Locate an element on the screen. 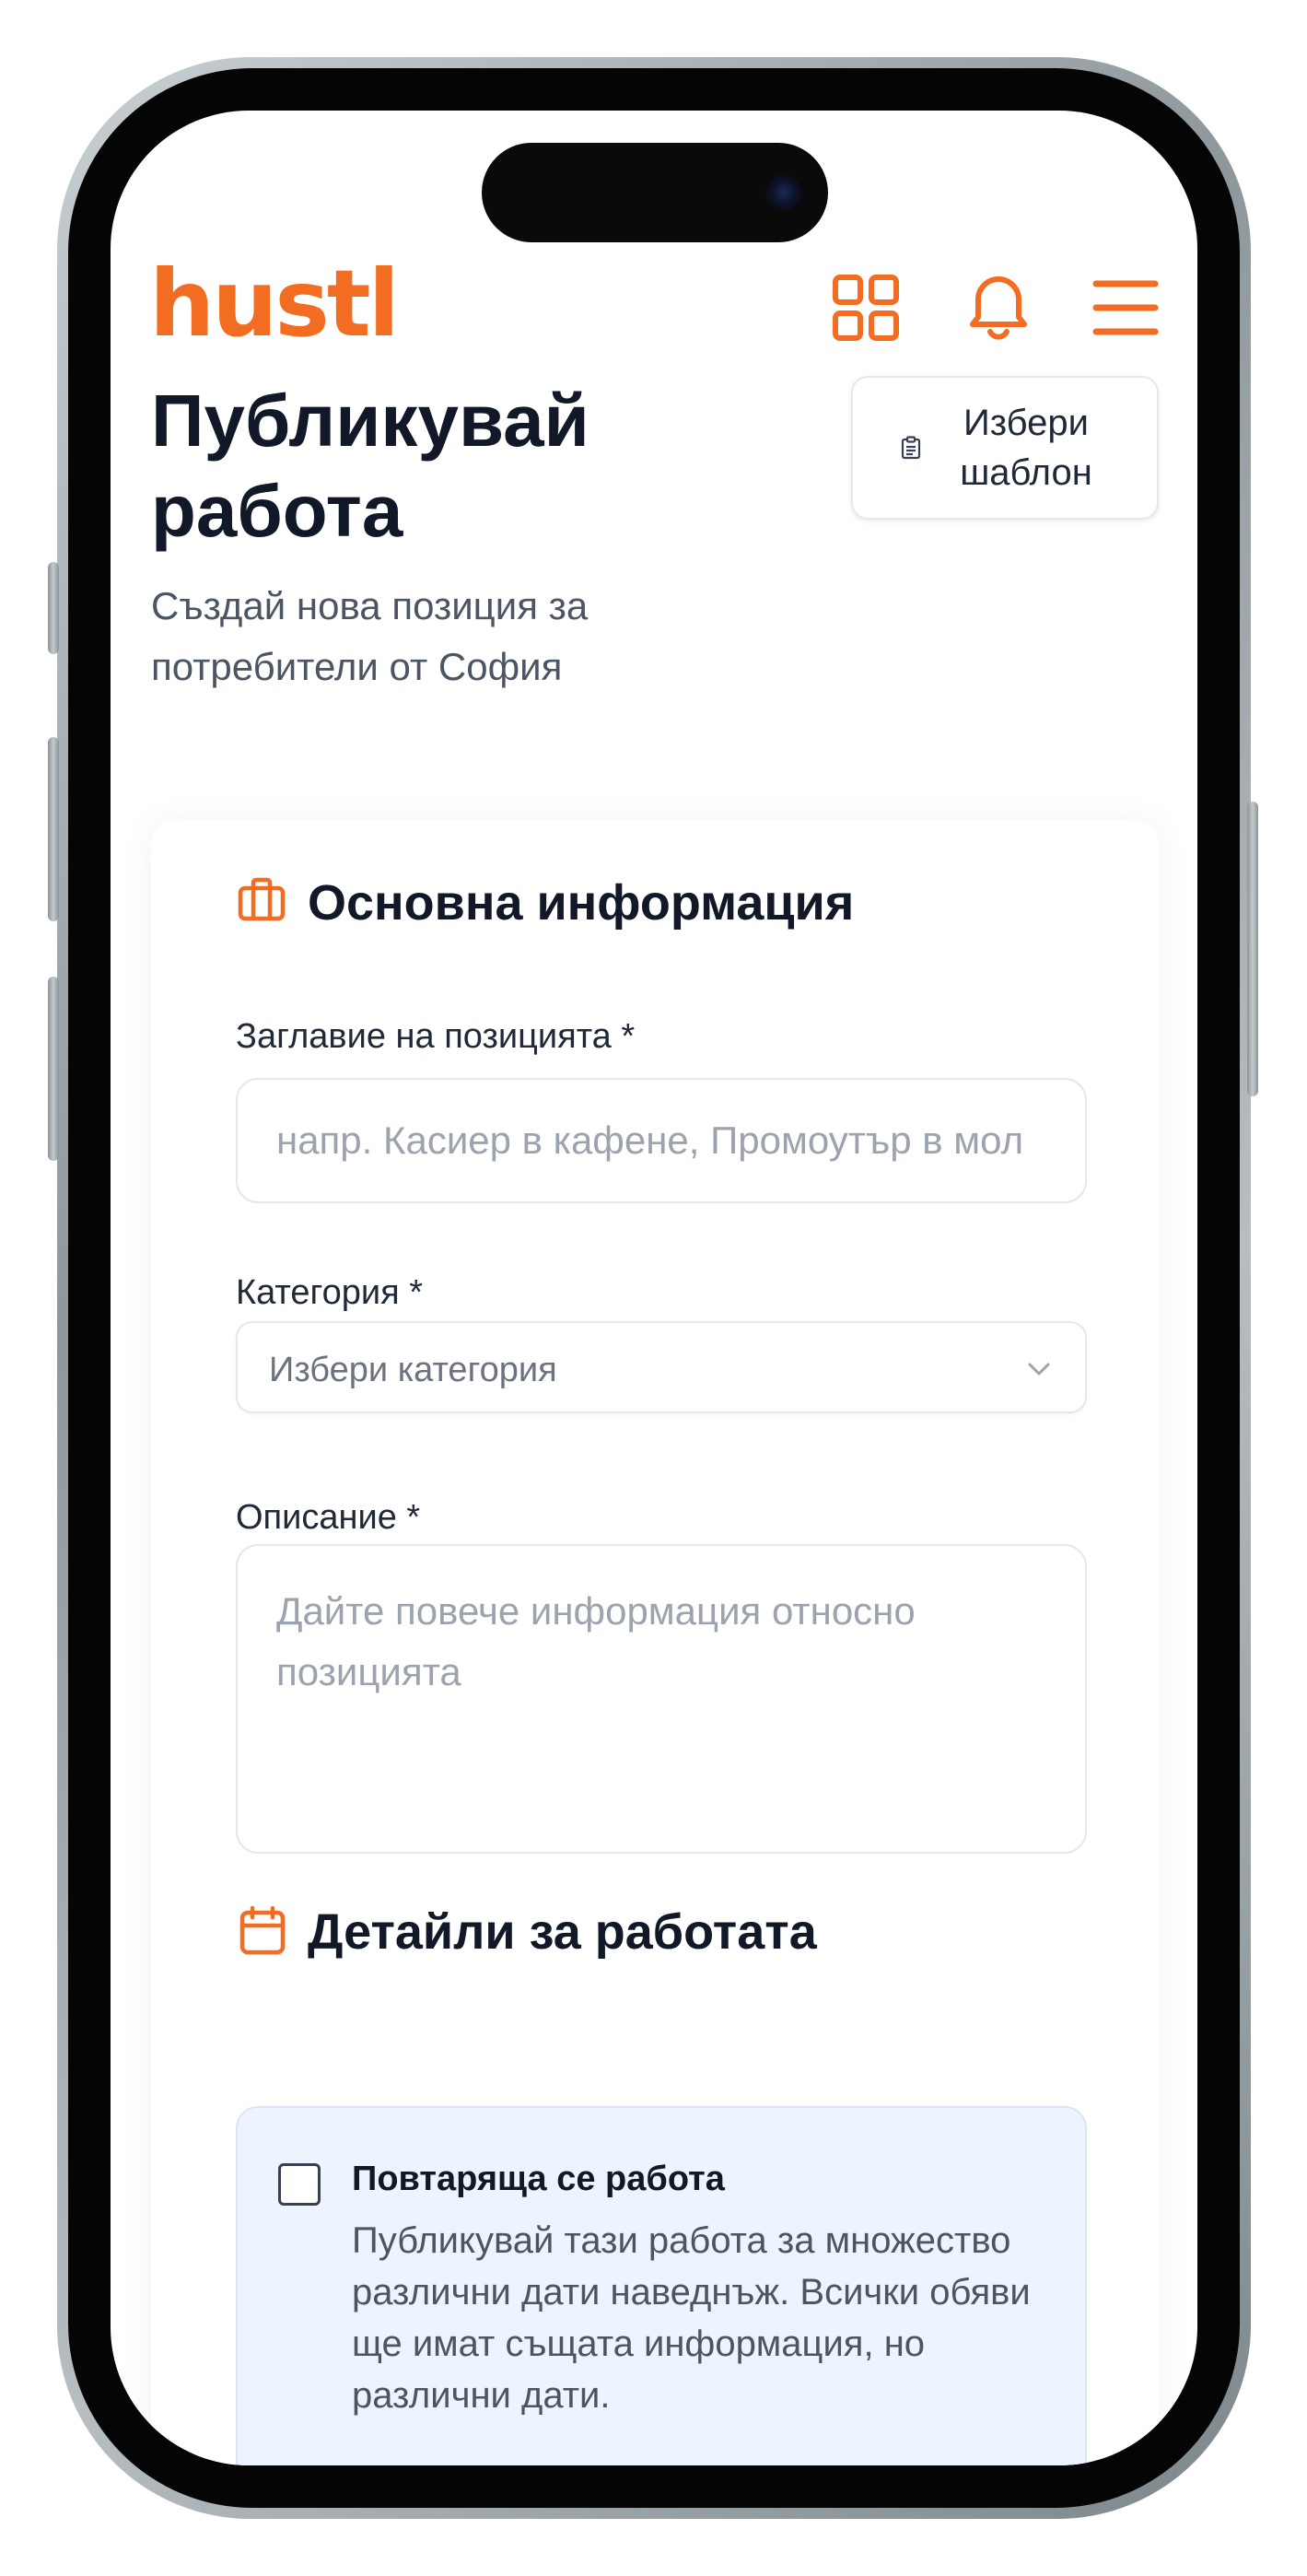 This screenshot has width=1307, height=2576. volume-up-button is located at coordinates (54, 829).